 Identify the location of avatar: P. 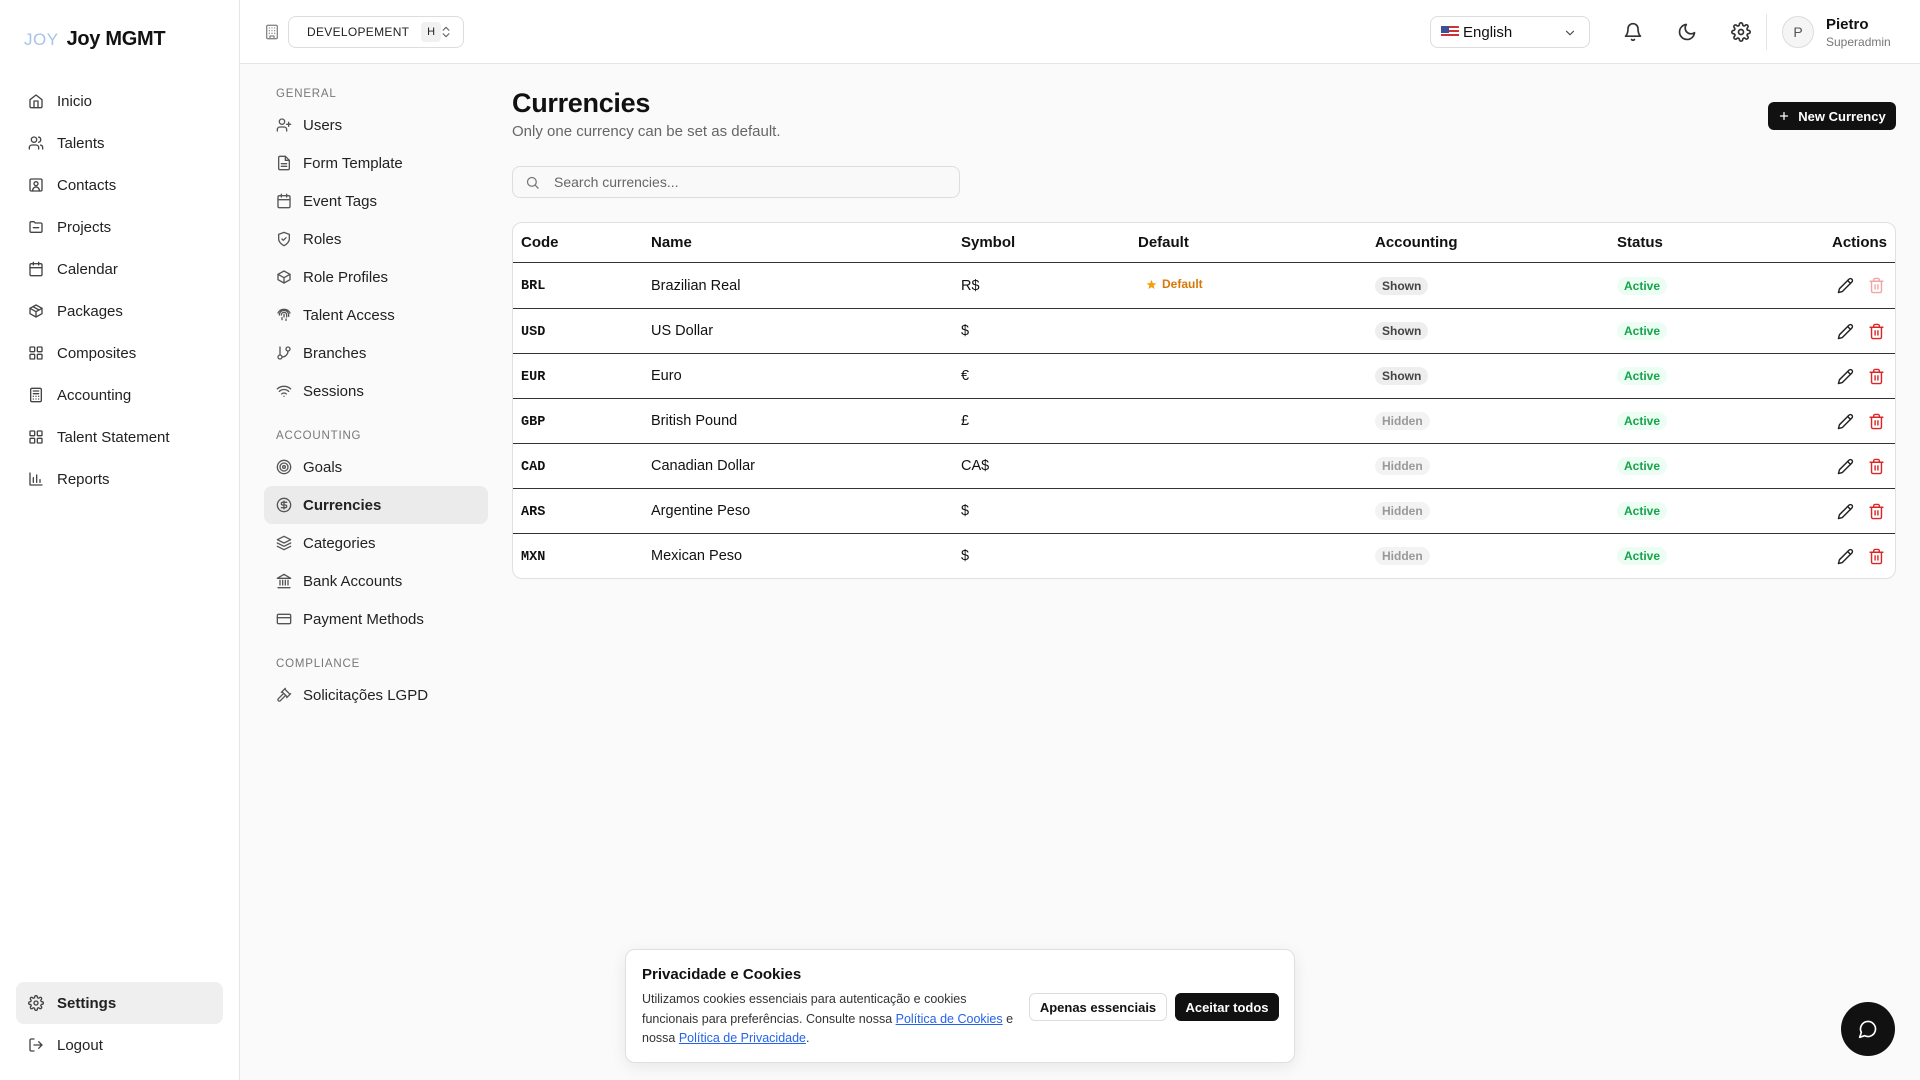
(1798, 32).